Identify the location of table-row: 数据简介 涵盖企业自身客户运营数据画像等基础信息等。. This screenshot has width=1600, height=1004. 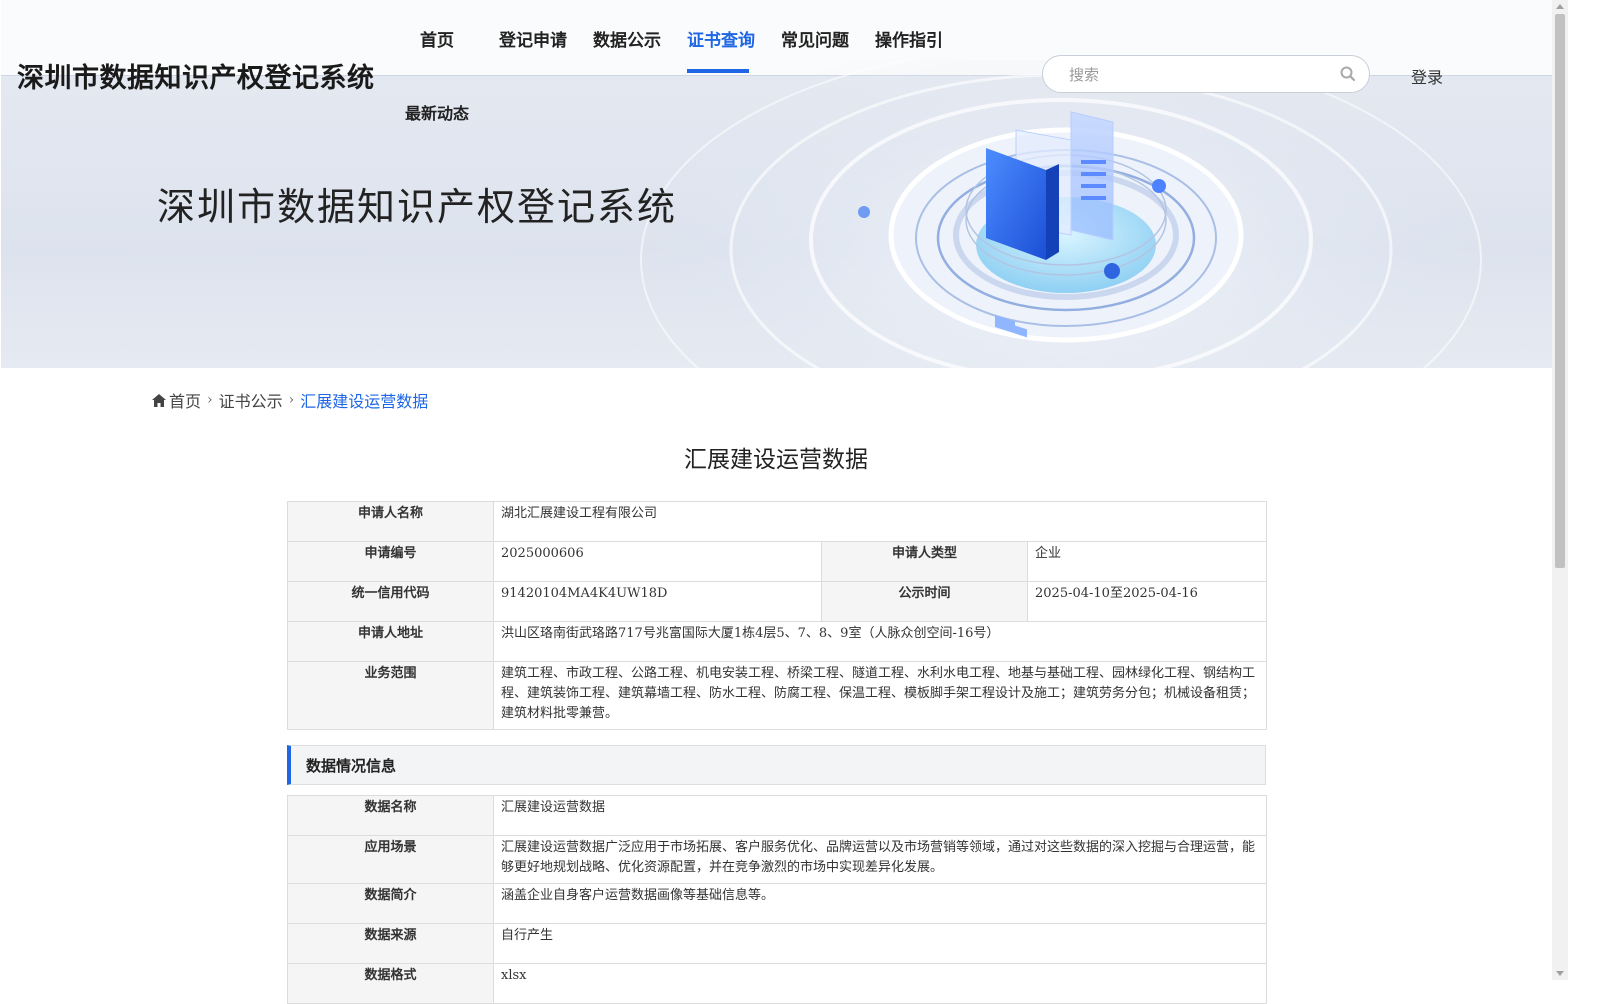
(777, 903).